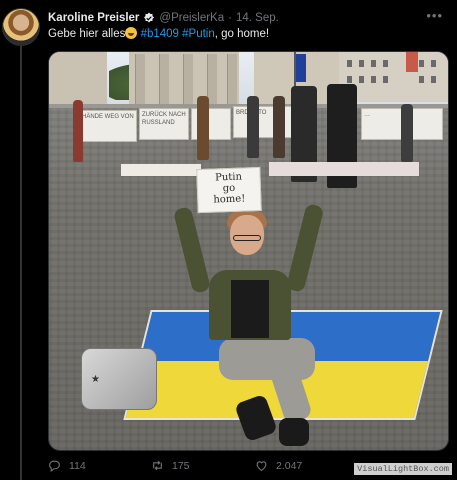 The height and width of the screenshot is (480, 457). Describe the element at coordinates (229, 190) in the screenshot. I see `photo-protest-sign: Putin go home!` at that location.